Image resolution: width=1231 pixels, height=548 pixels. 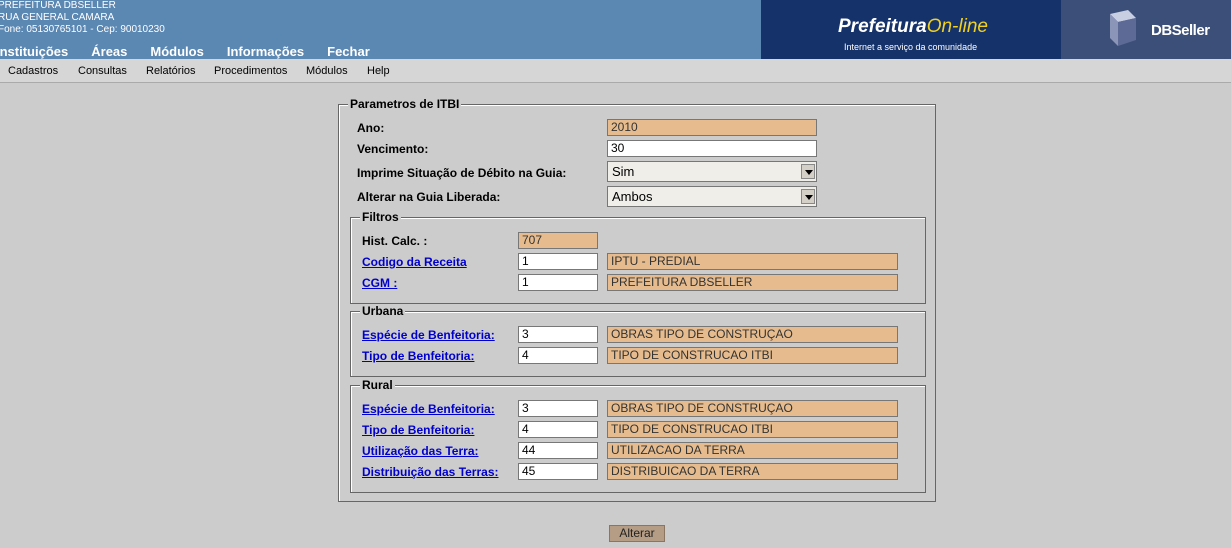 I want to click on company-name: DBSeller, so click(x=1180, y=30).